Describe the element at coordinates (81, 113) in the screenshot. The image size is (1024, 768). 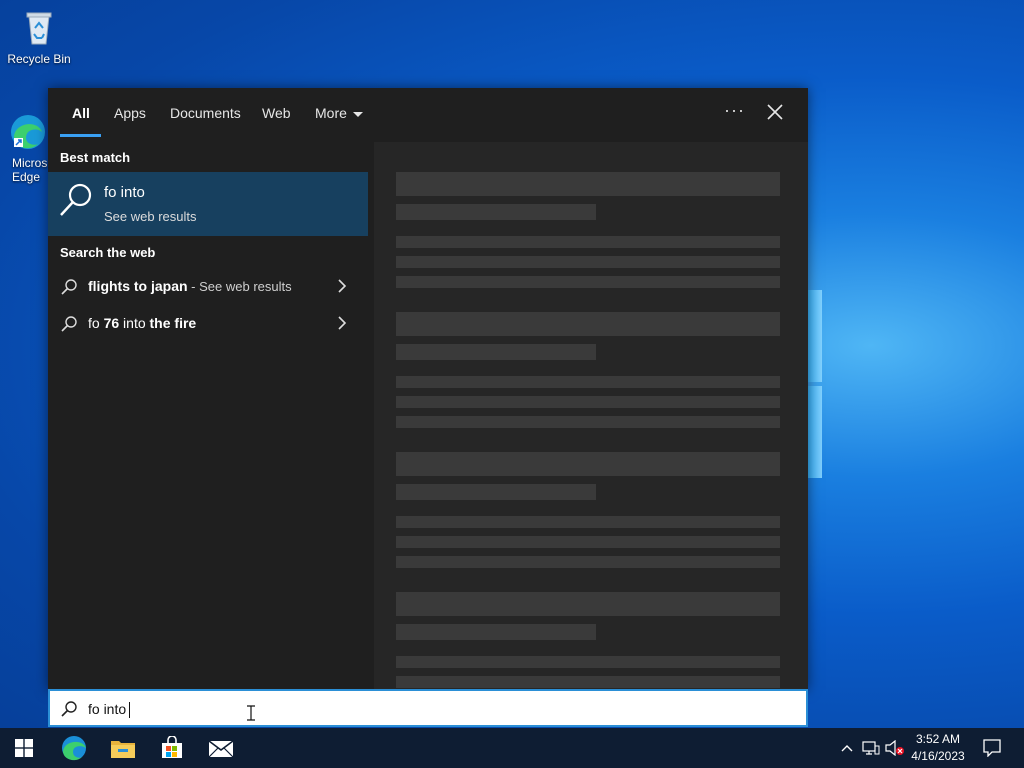
I see `tab-all: All` at that location.